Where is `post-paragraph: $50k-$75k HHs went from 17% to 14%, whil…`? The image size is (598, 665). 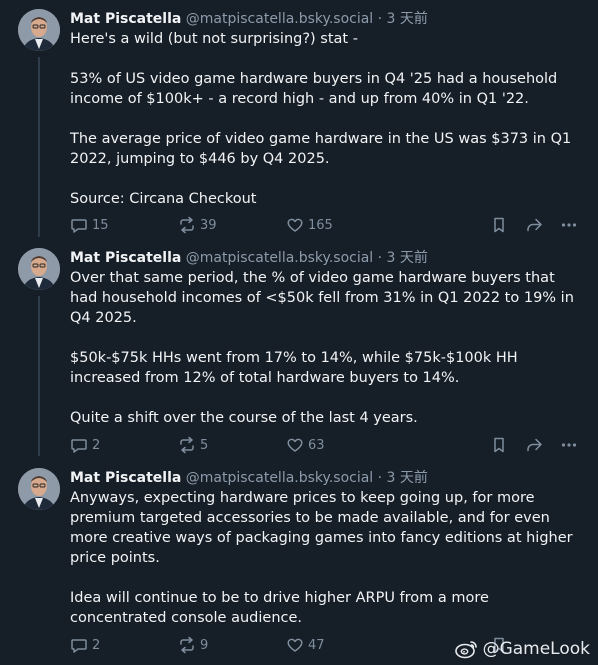 post-paragraph: $50k-$75k HHs went from 17% to 14%, whil… is located at coordinates (294, 368).